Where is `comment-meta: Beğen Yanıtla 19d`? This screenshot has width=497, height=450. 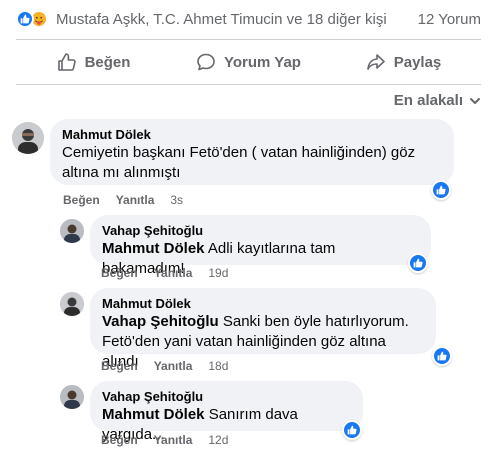 comment-meta: Beğen Yanıtla 19d is located at coordinates (164, 273).